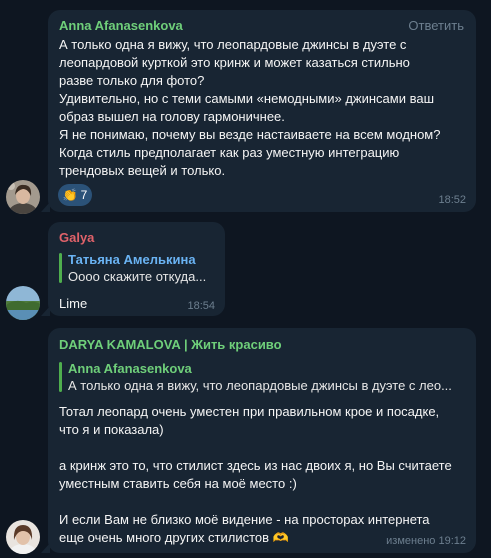 This screenshot has width=491, height=558. Describe the element at coordinates (452, 200) in the screenshot. I see `message-time: 18:52` at that location.